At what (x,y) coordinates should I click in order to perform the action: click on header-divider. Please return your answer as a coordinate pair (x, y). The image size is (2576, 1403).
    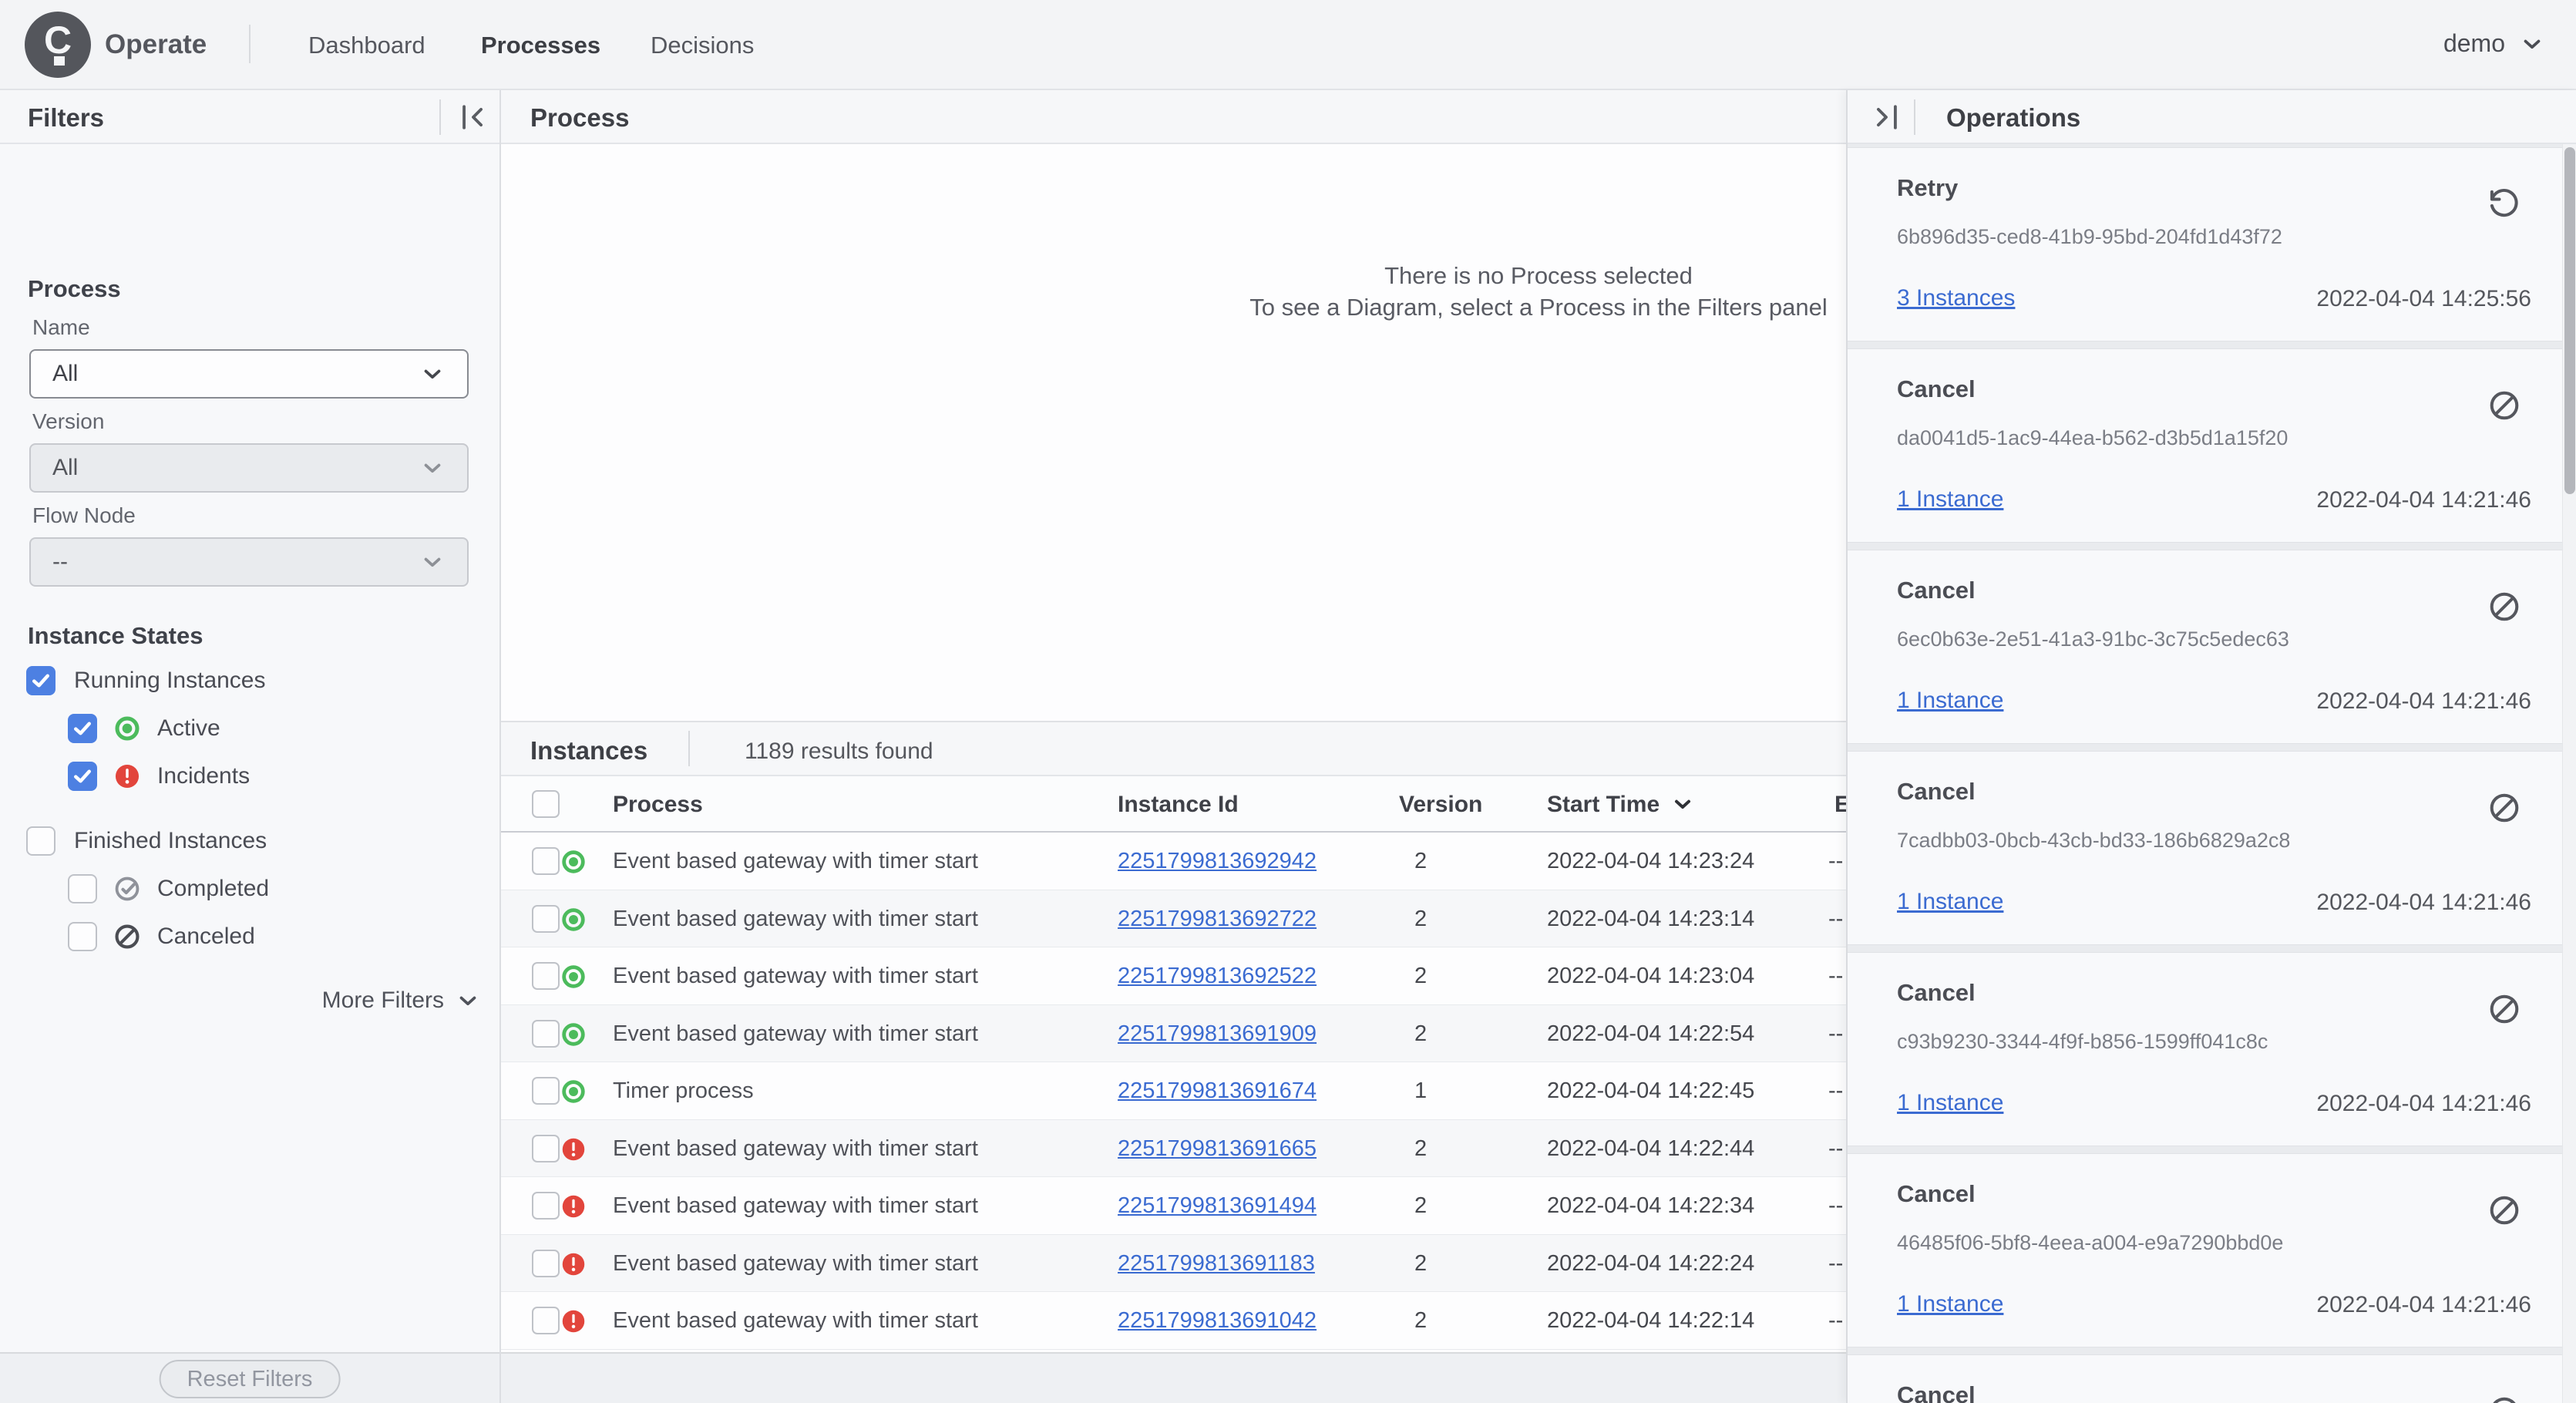
    Looking at the image, I should click on (1914, 117).